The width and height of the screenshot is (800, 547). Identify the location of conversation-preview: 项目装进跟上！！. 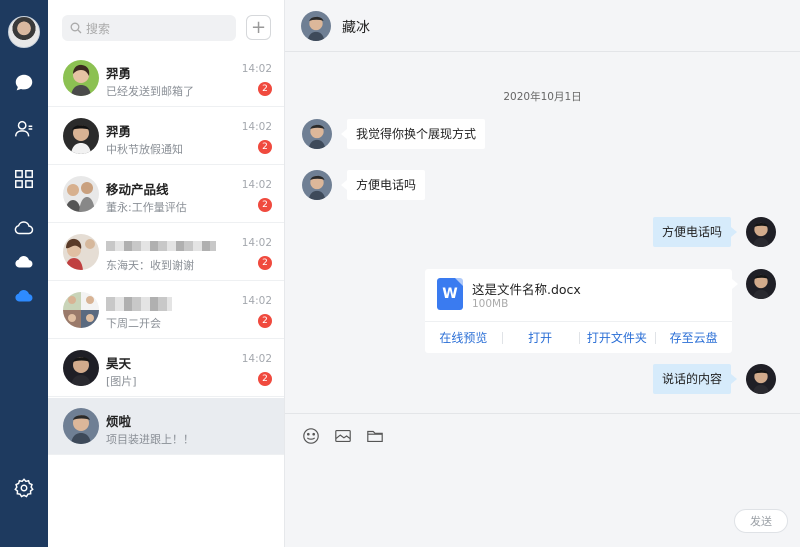
(150, 439).